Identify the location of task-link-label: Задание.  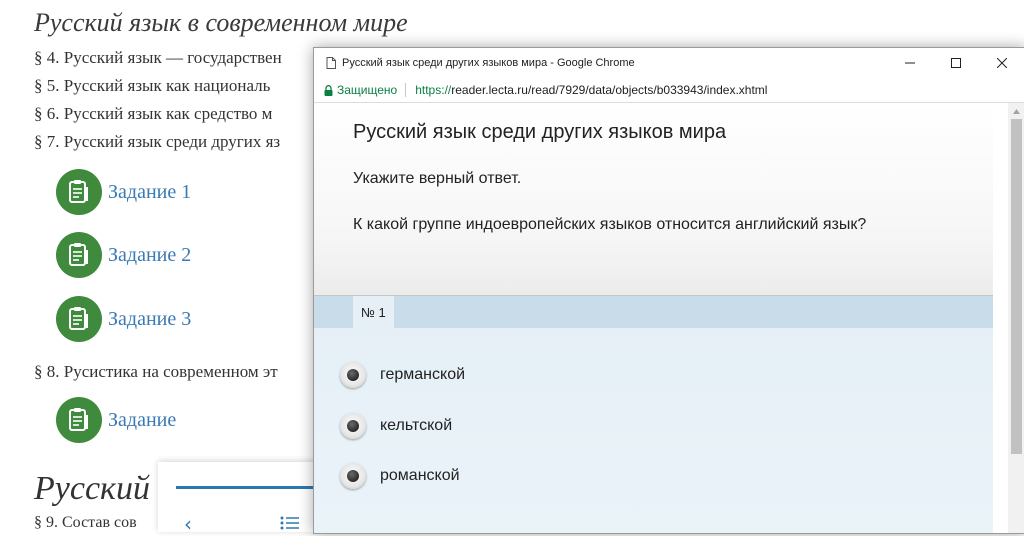
(142, 419).